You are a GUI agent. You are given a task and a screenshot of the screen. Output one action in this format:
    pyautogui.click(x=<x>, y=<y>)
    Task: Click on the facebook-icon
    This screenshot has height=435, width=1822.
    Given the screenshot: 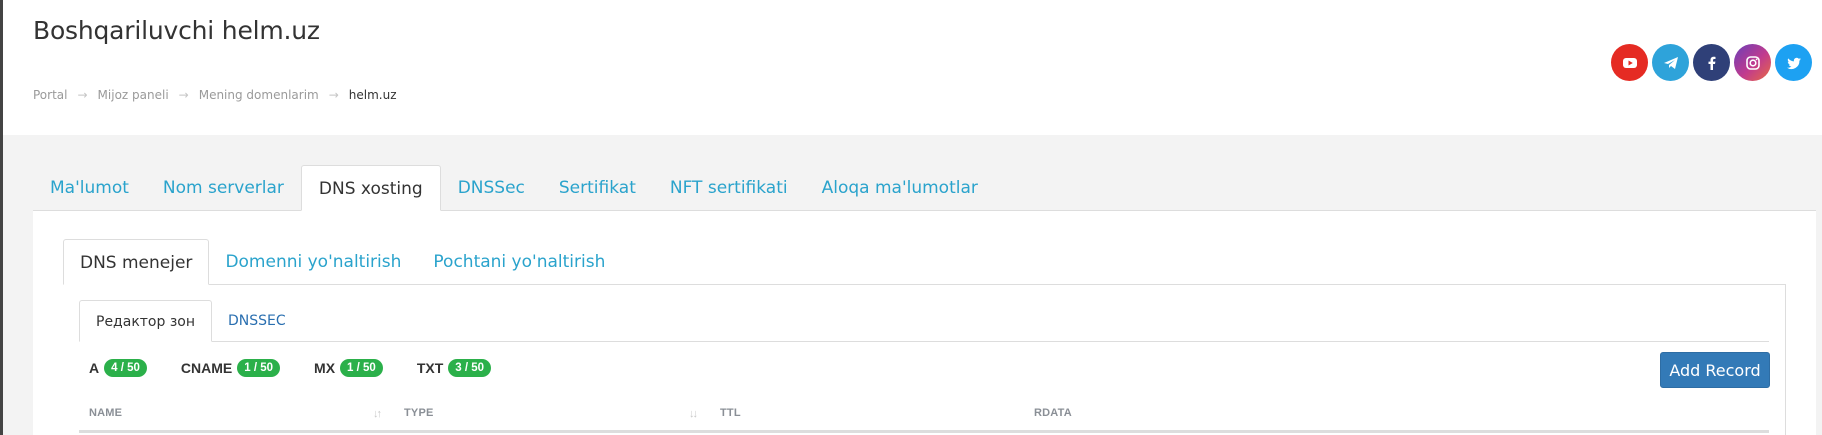 What is the action you would take?
    pyautogui.click(x=1711, y=62)
    